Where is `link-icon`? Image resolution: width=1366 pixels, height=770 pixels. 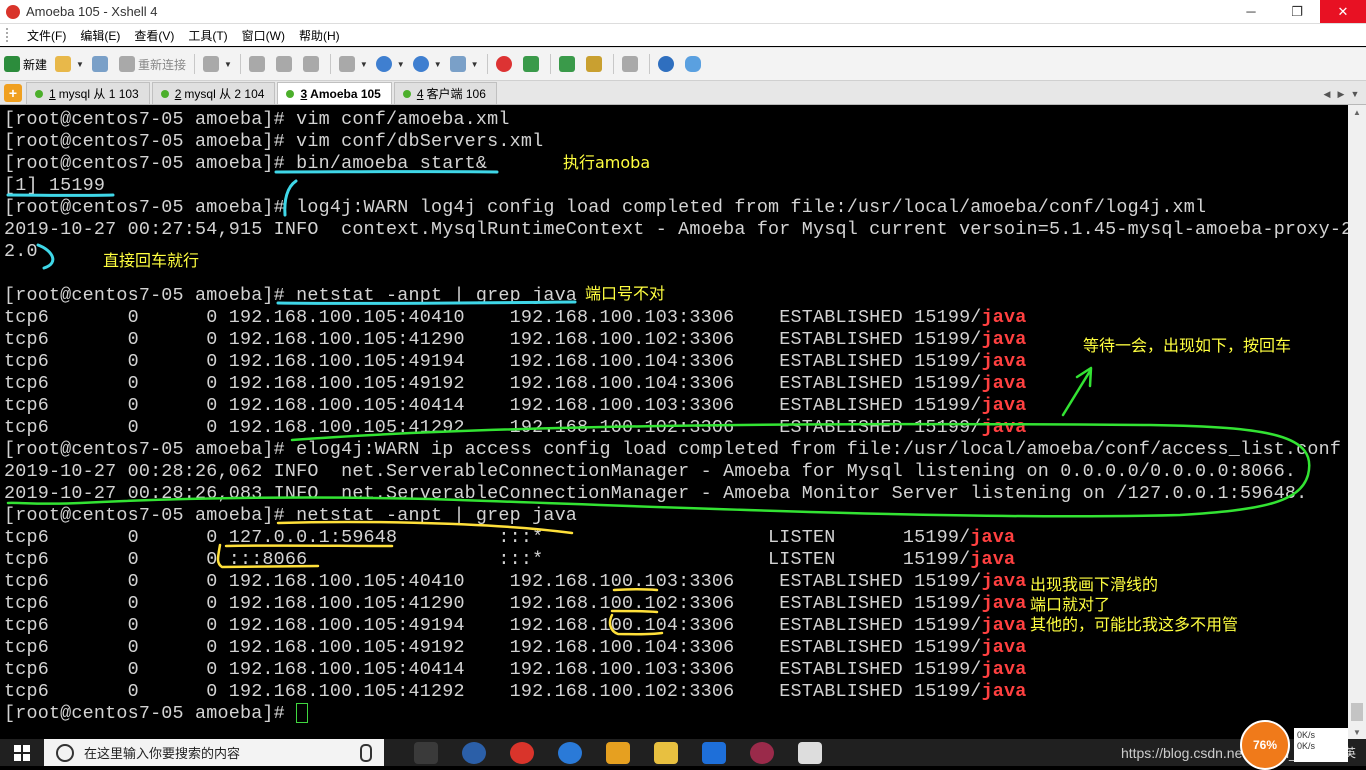 link-icon is located at coordinates (100, 64).